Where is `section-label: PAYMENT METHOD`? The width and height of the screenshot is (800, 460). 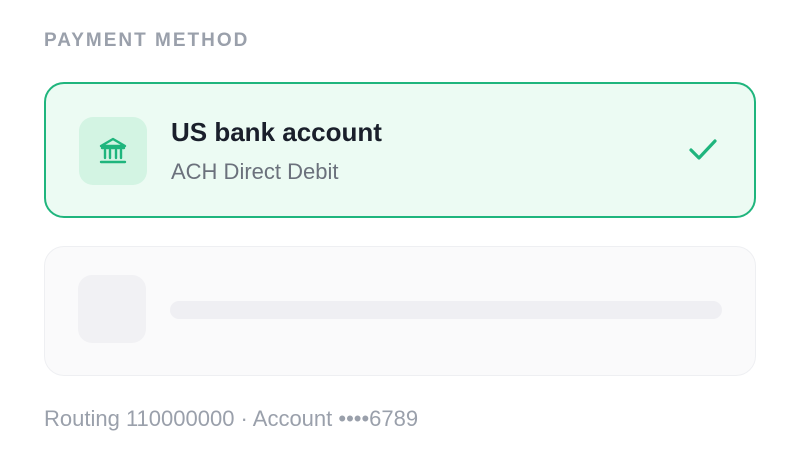 section-label: PAYMENT METHOD is located at coordinates (147, 40).